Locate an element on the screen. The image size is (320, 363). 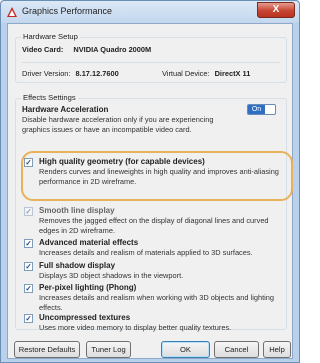
video-card-label: Video Card: is located at coordinates (43, 49).